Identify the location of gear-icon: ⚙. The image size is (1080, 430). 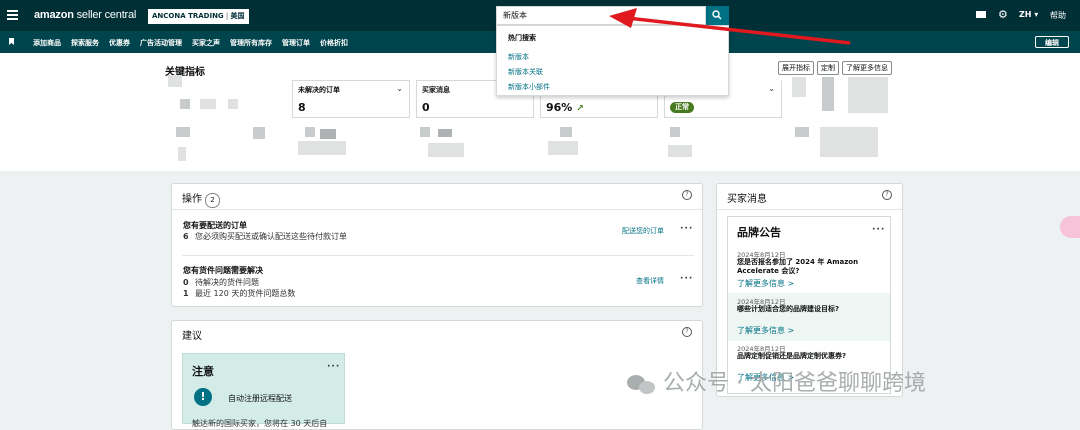
(1003, 14).